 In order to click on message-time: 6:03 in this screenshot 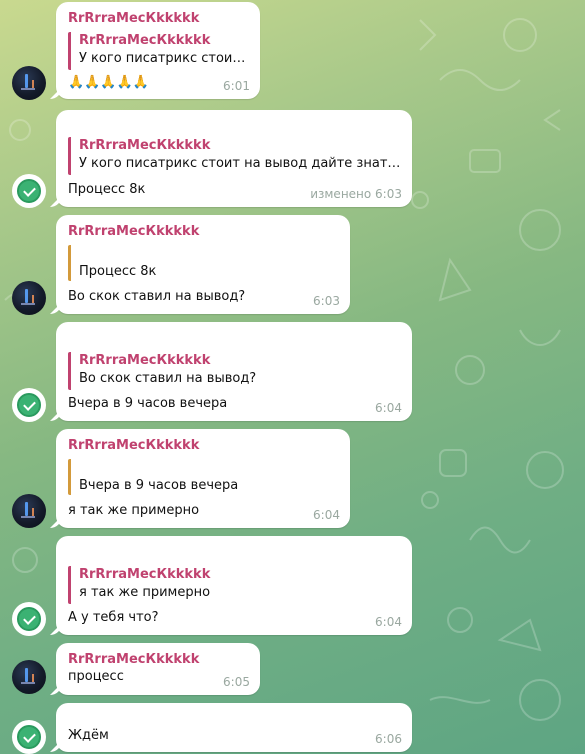, I will do `click(326, 301)`.